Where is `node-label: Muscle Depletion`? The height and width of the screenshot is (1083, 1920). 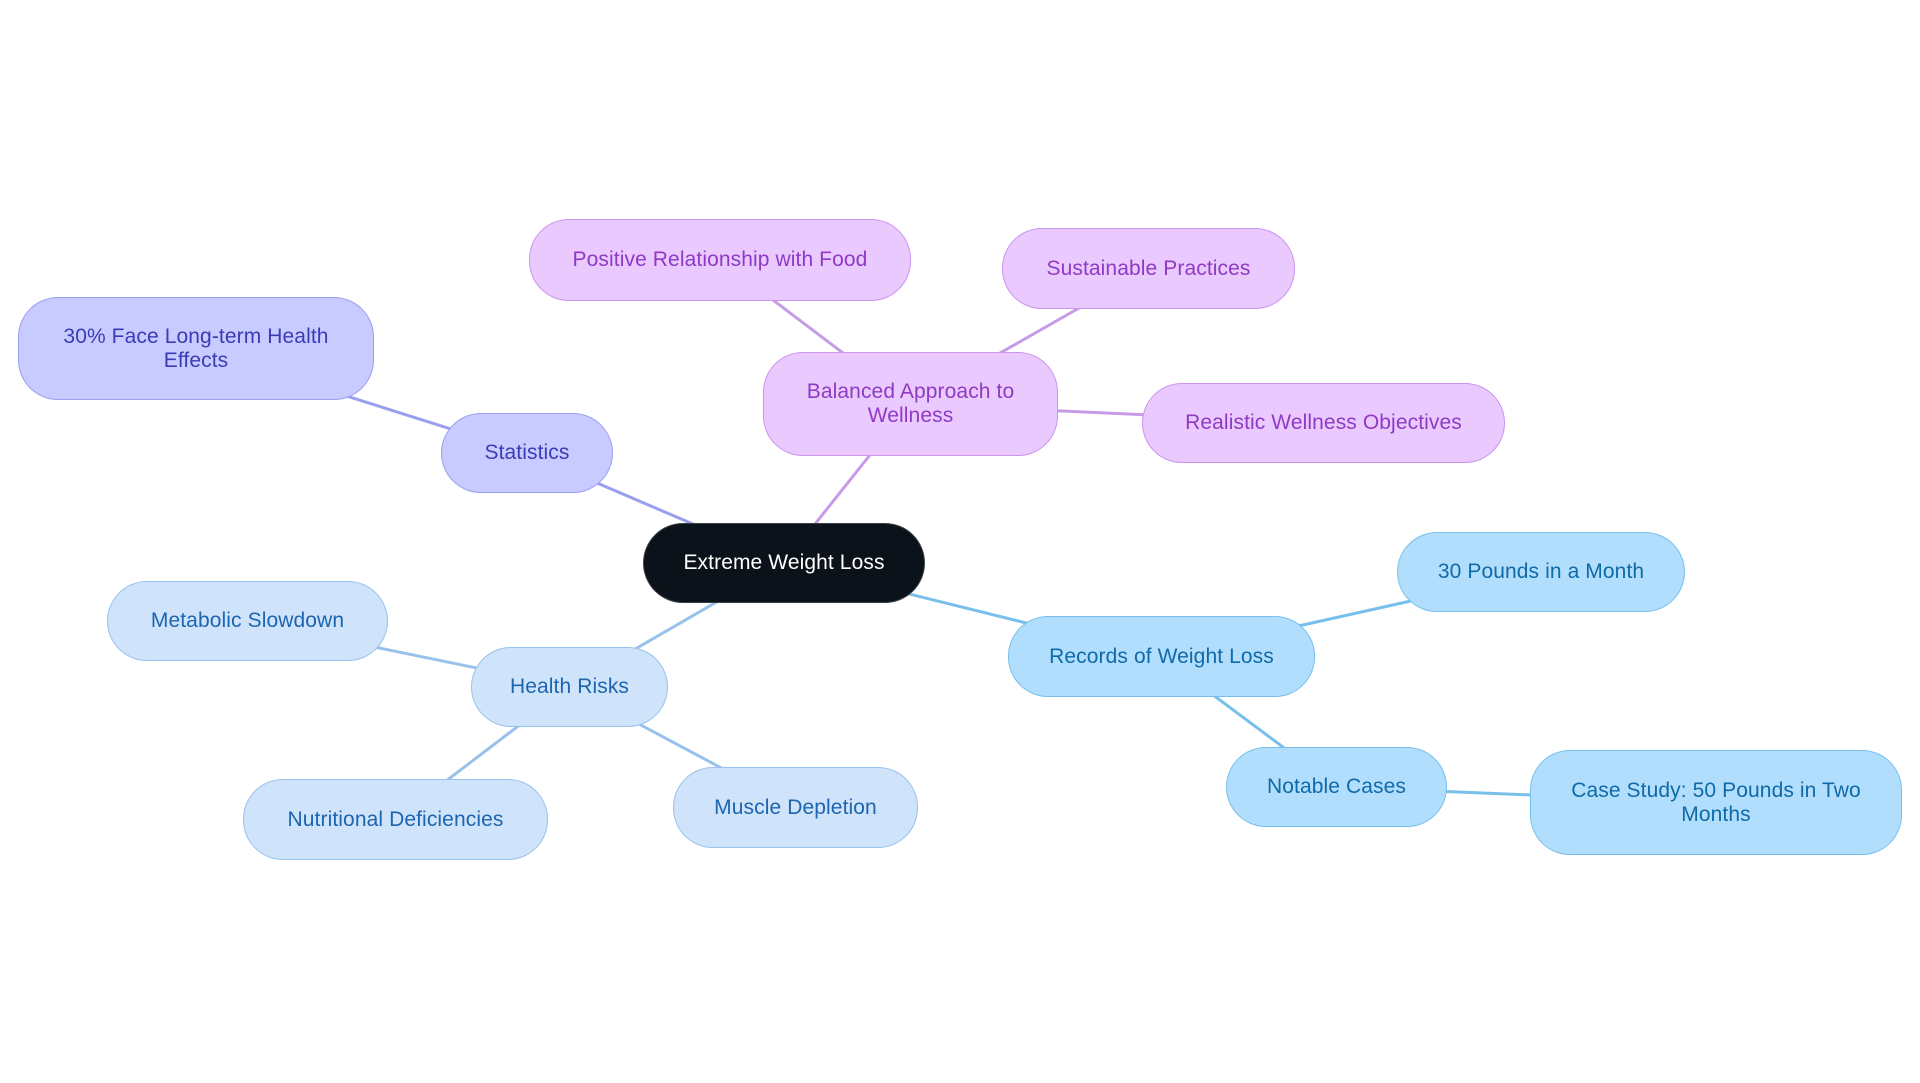 node-label: Muscle Depletion is located at coordinates (795, 807).